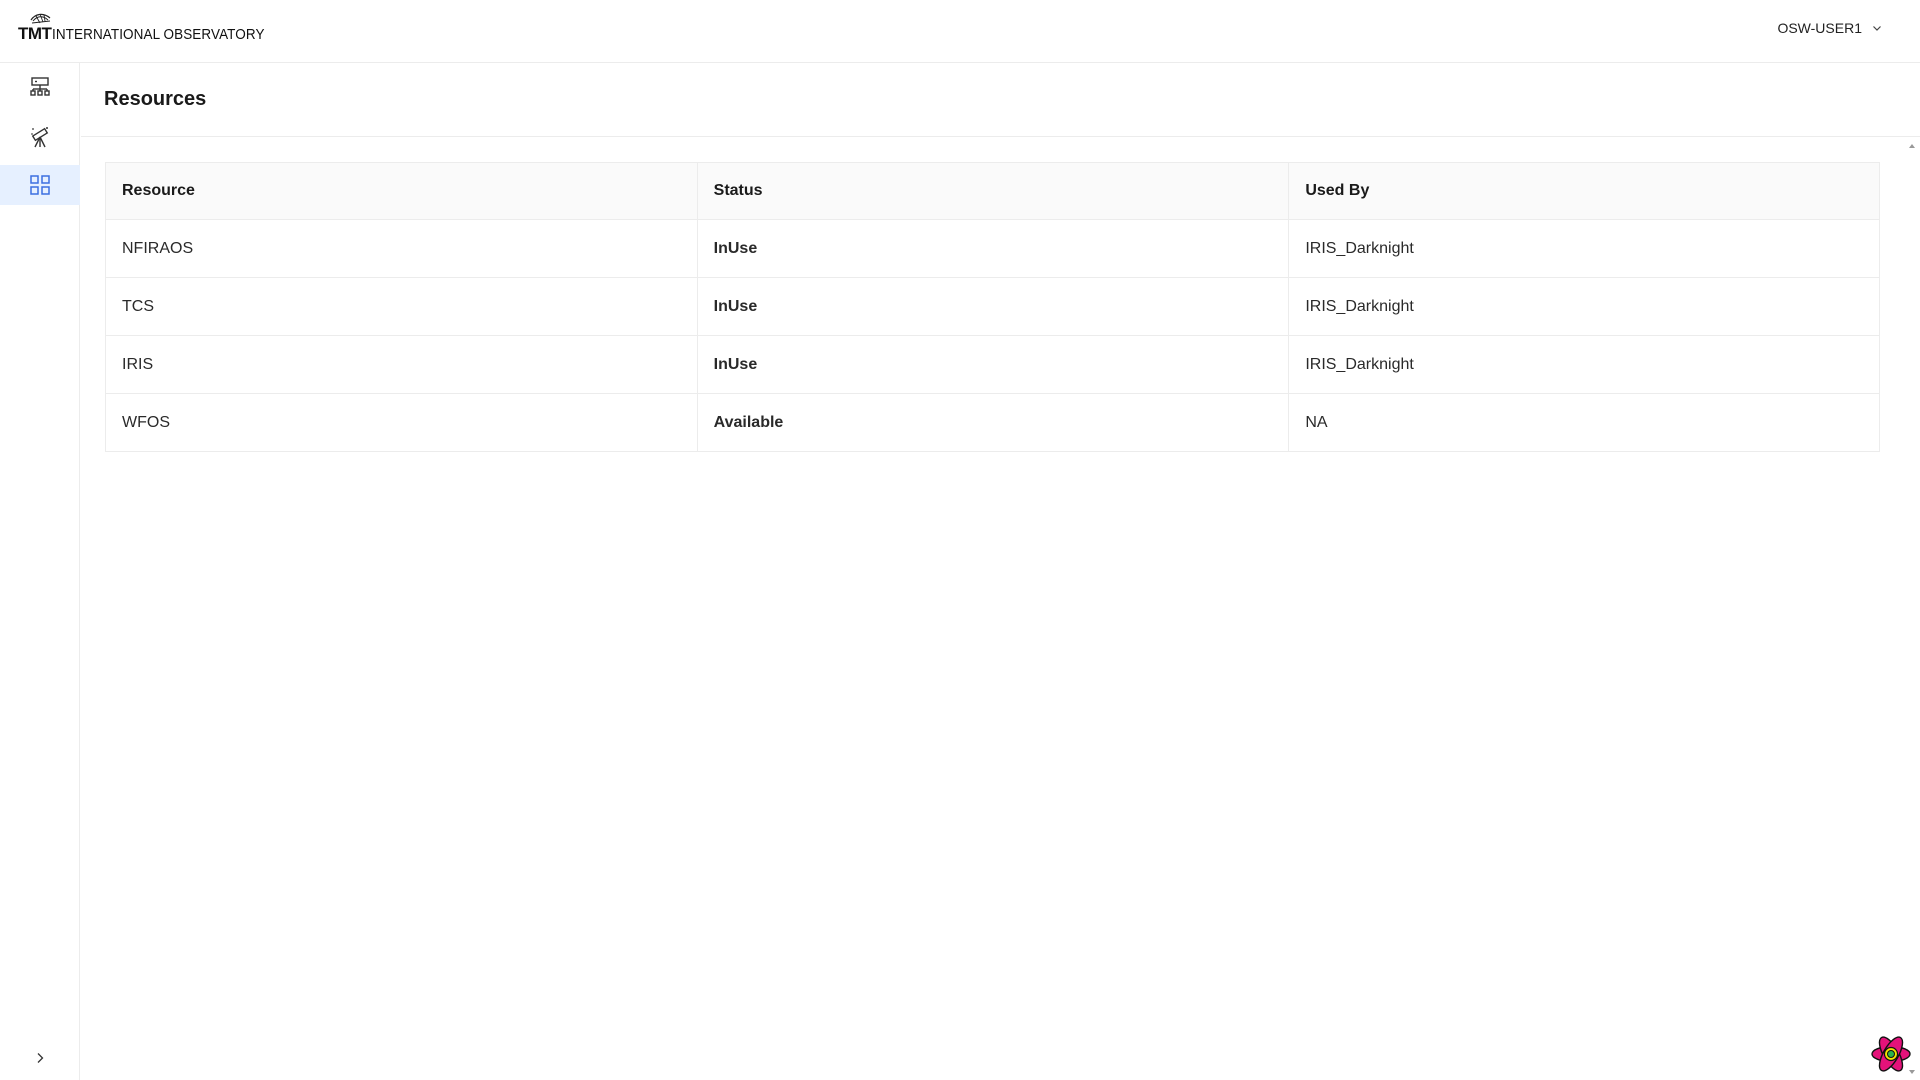  I want to click on chevron-right-icon, so click(40, 1058).